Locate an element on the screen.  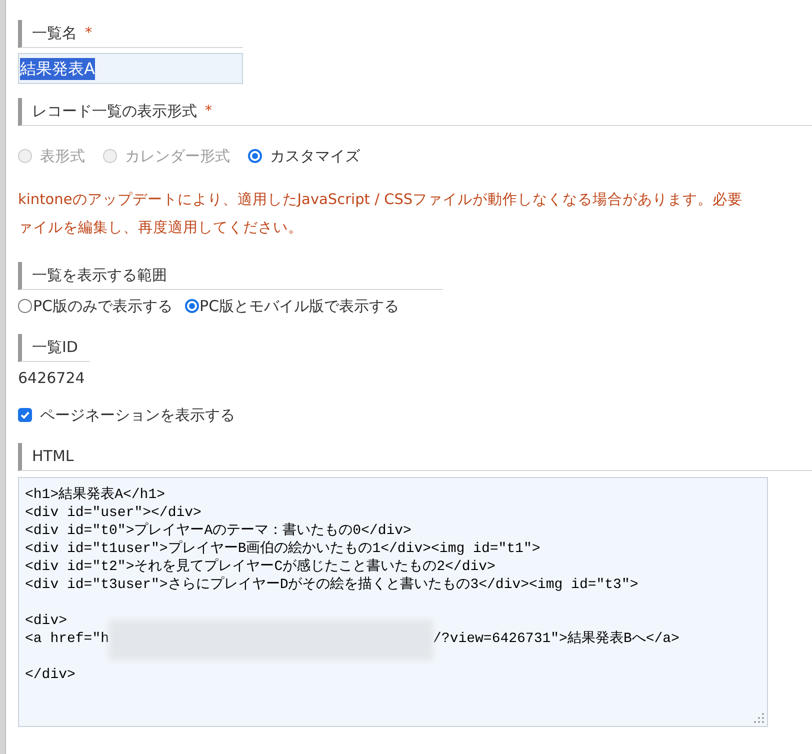
field-label: 一覧ID is located at coordinates (55, 347).